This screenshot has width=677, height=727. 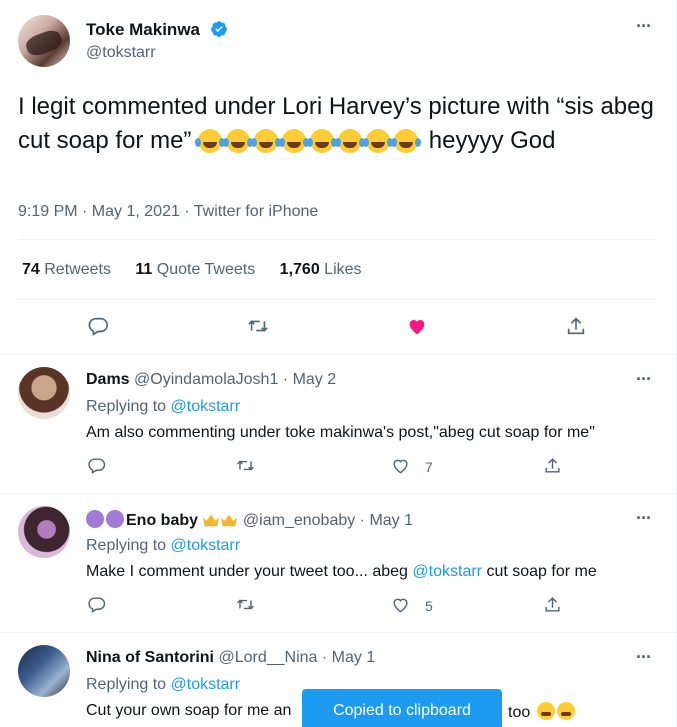 I want to click on author-handle: @tokstarr, so click(x=121, y=53).